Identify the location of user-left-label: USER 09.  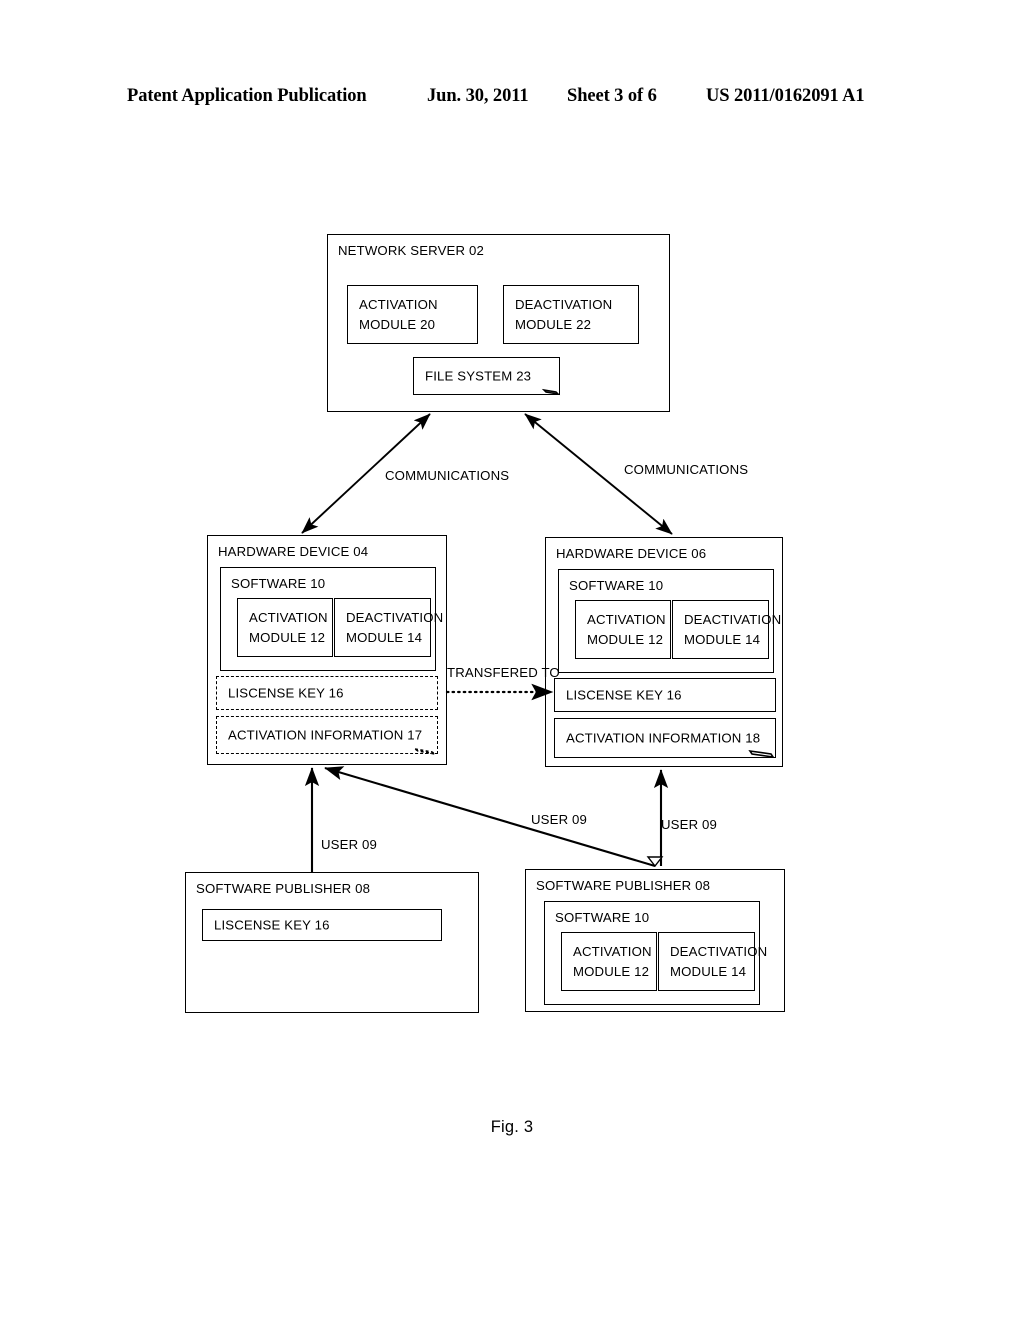
(349, 844).